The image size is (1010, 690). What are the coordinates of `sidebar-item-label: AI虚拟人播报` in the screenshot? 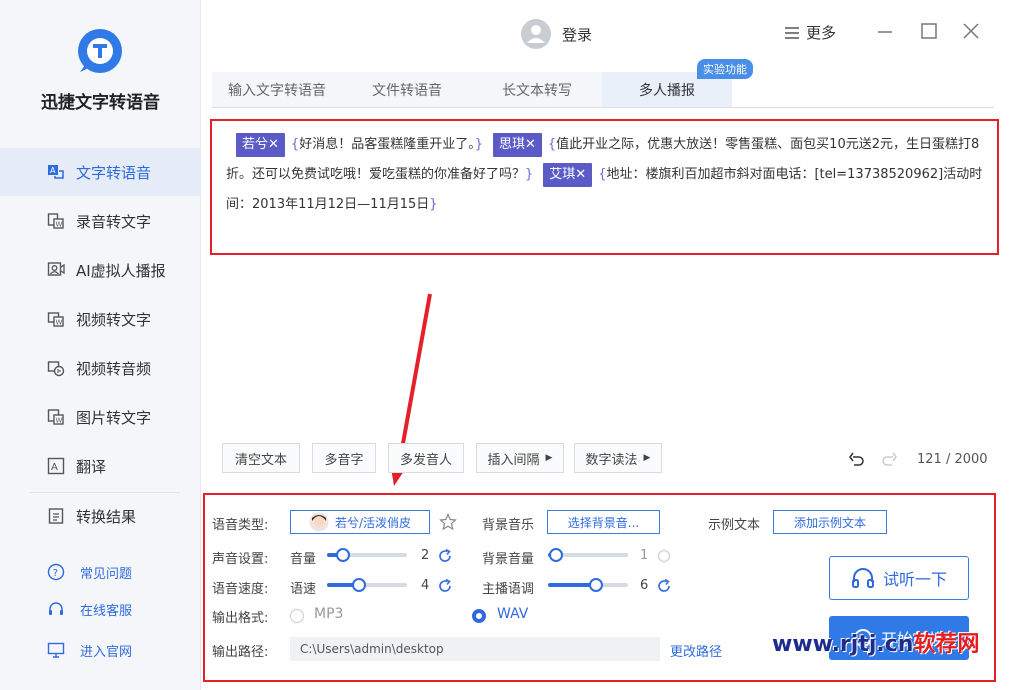 It's located at (121, 270).